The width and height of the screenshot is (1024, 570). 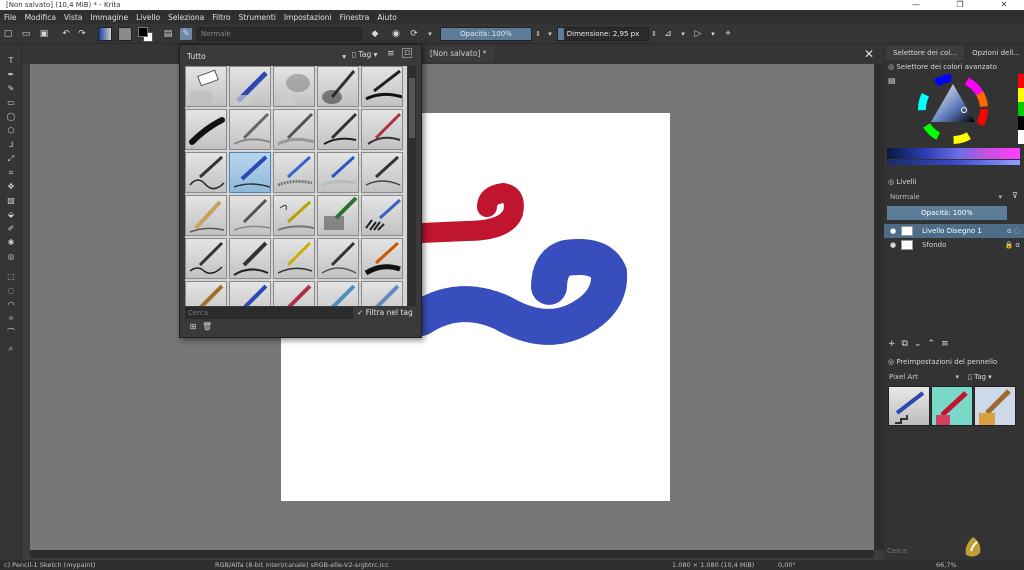 I want to click on saturation-slider, so click(x=953, y=162).